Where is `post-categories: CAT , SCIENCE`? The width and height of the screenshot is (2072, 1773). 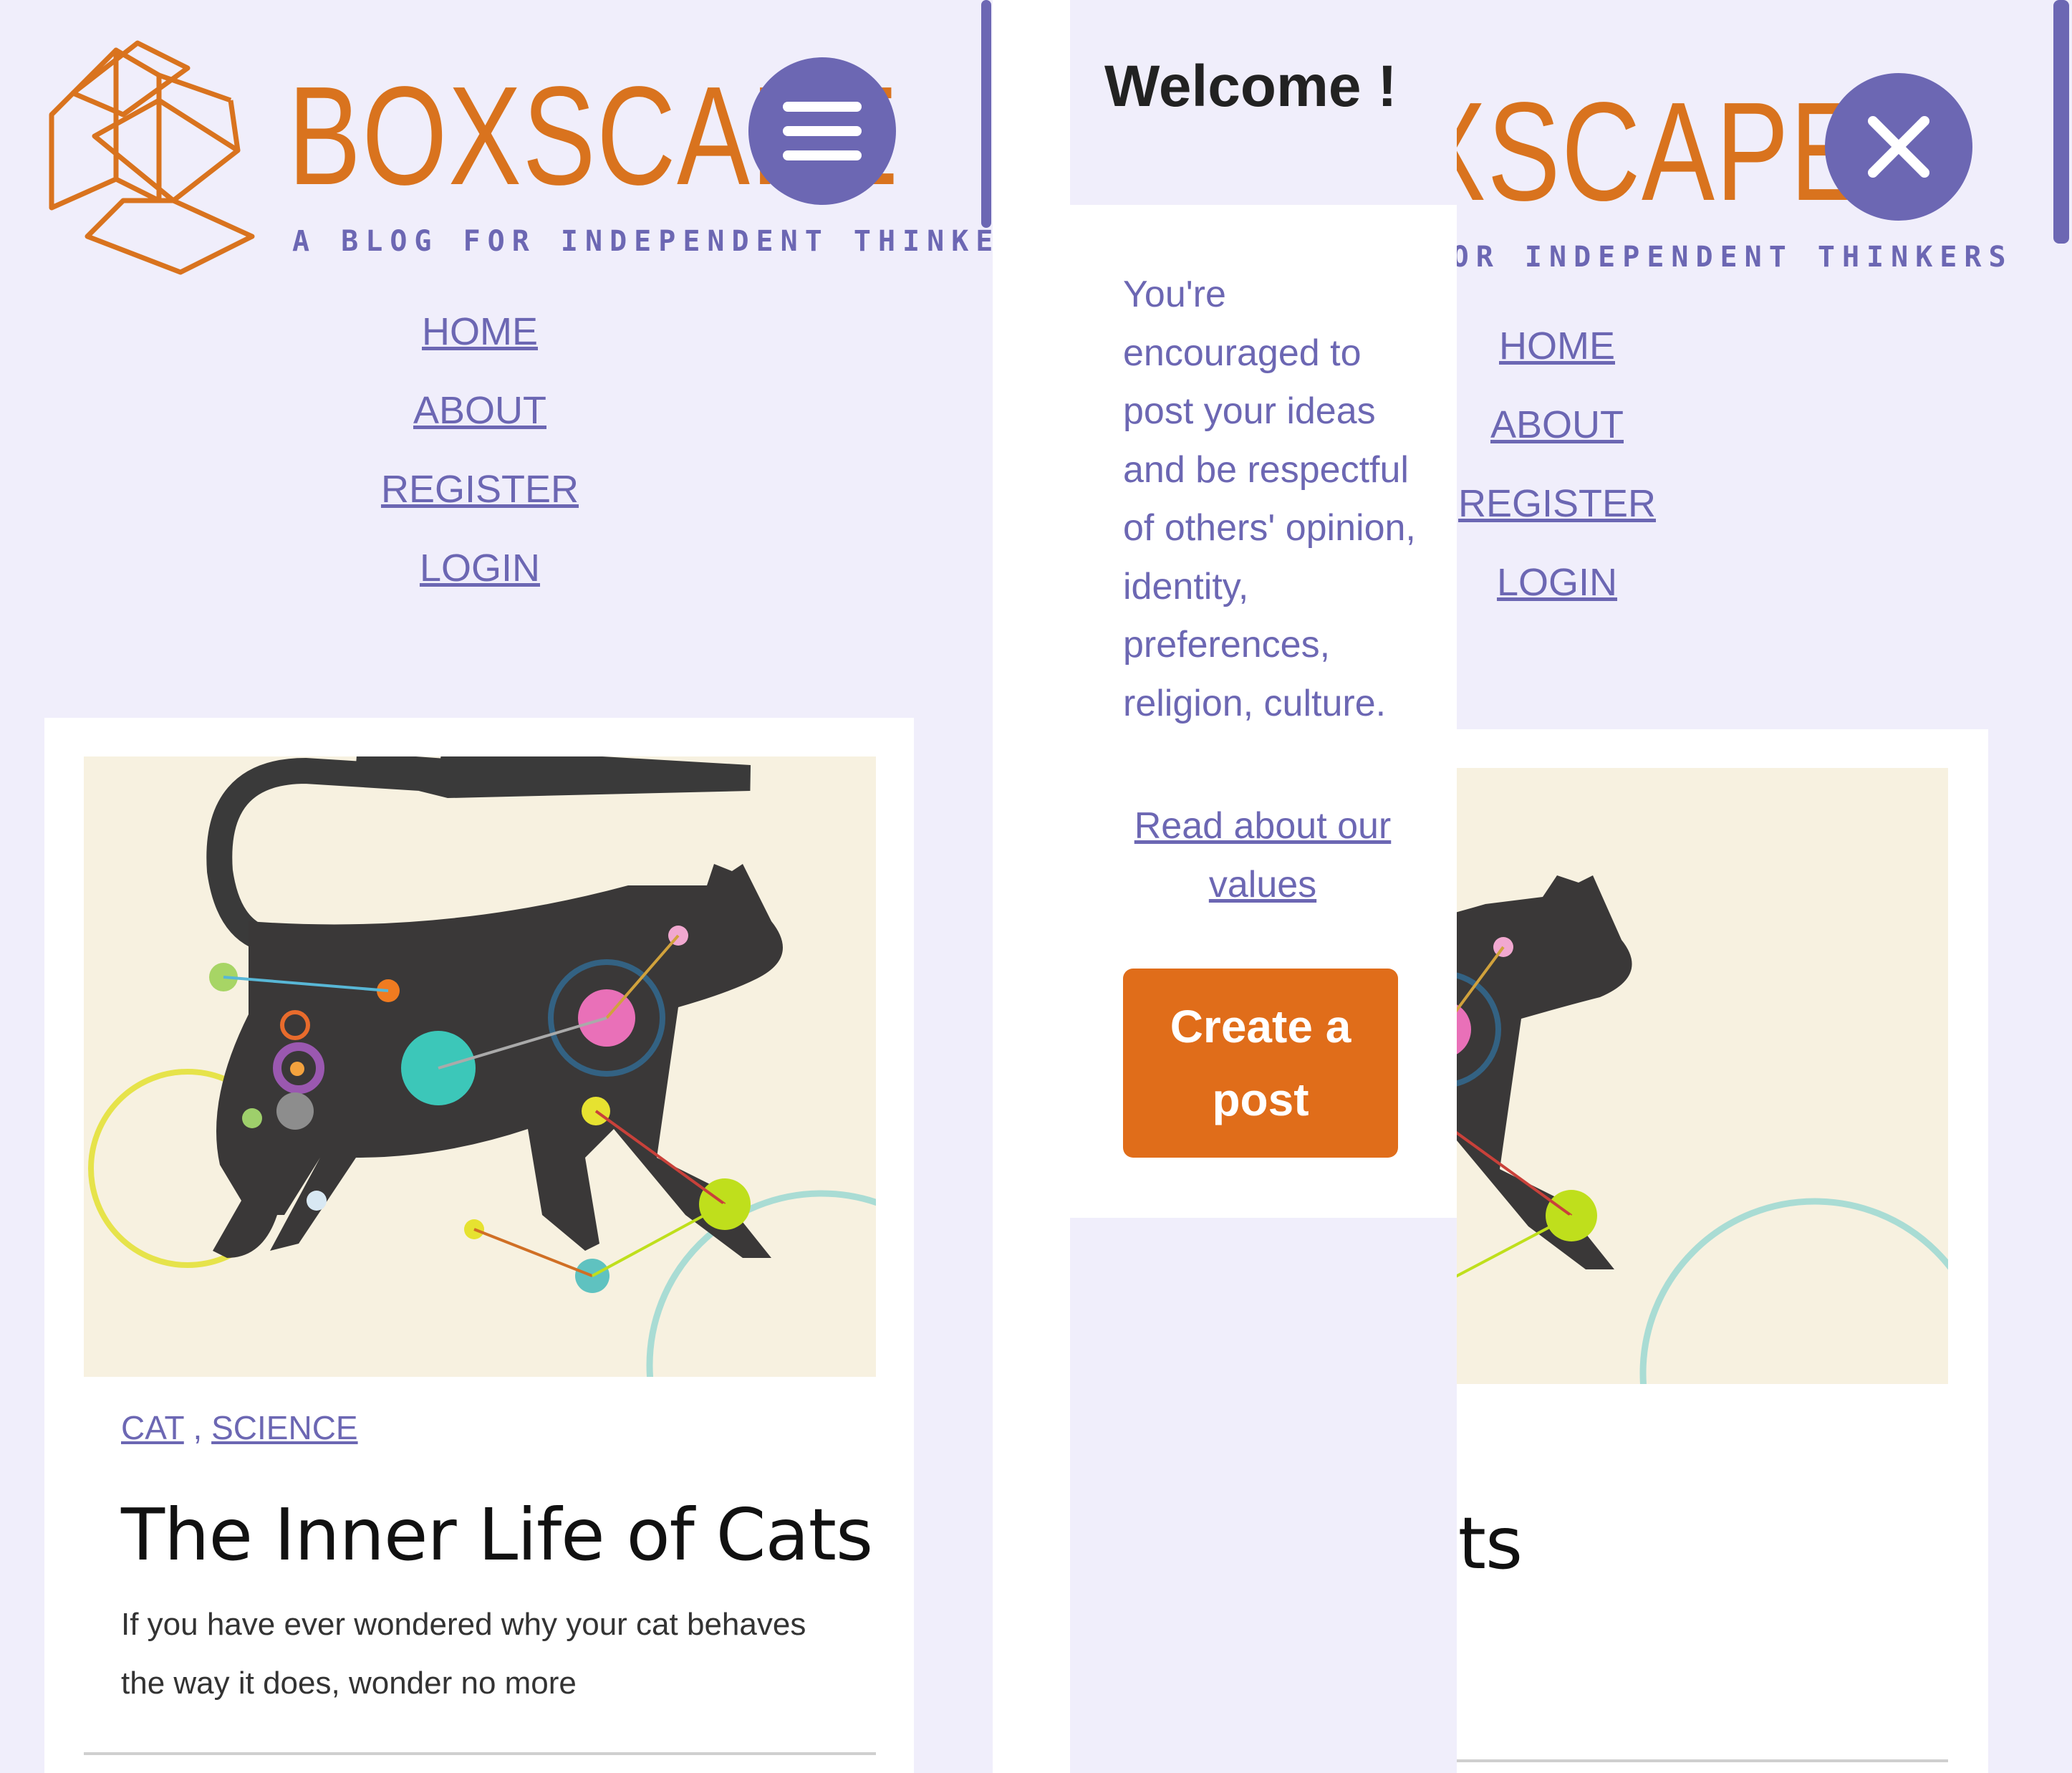 post-categories: CAT , SCIENCE is located at coordinates (239, 1427).